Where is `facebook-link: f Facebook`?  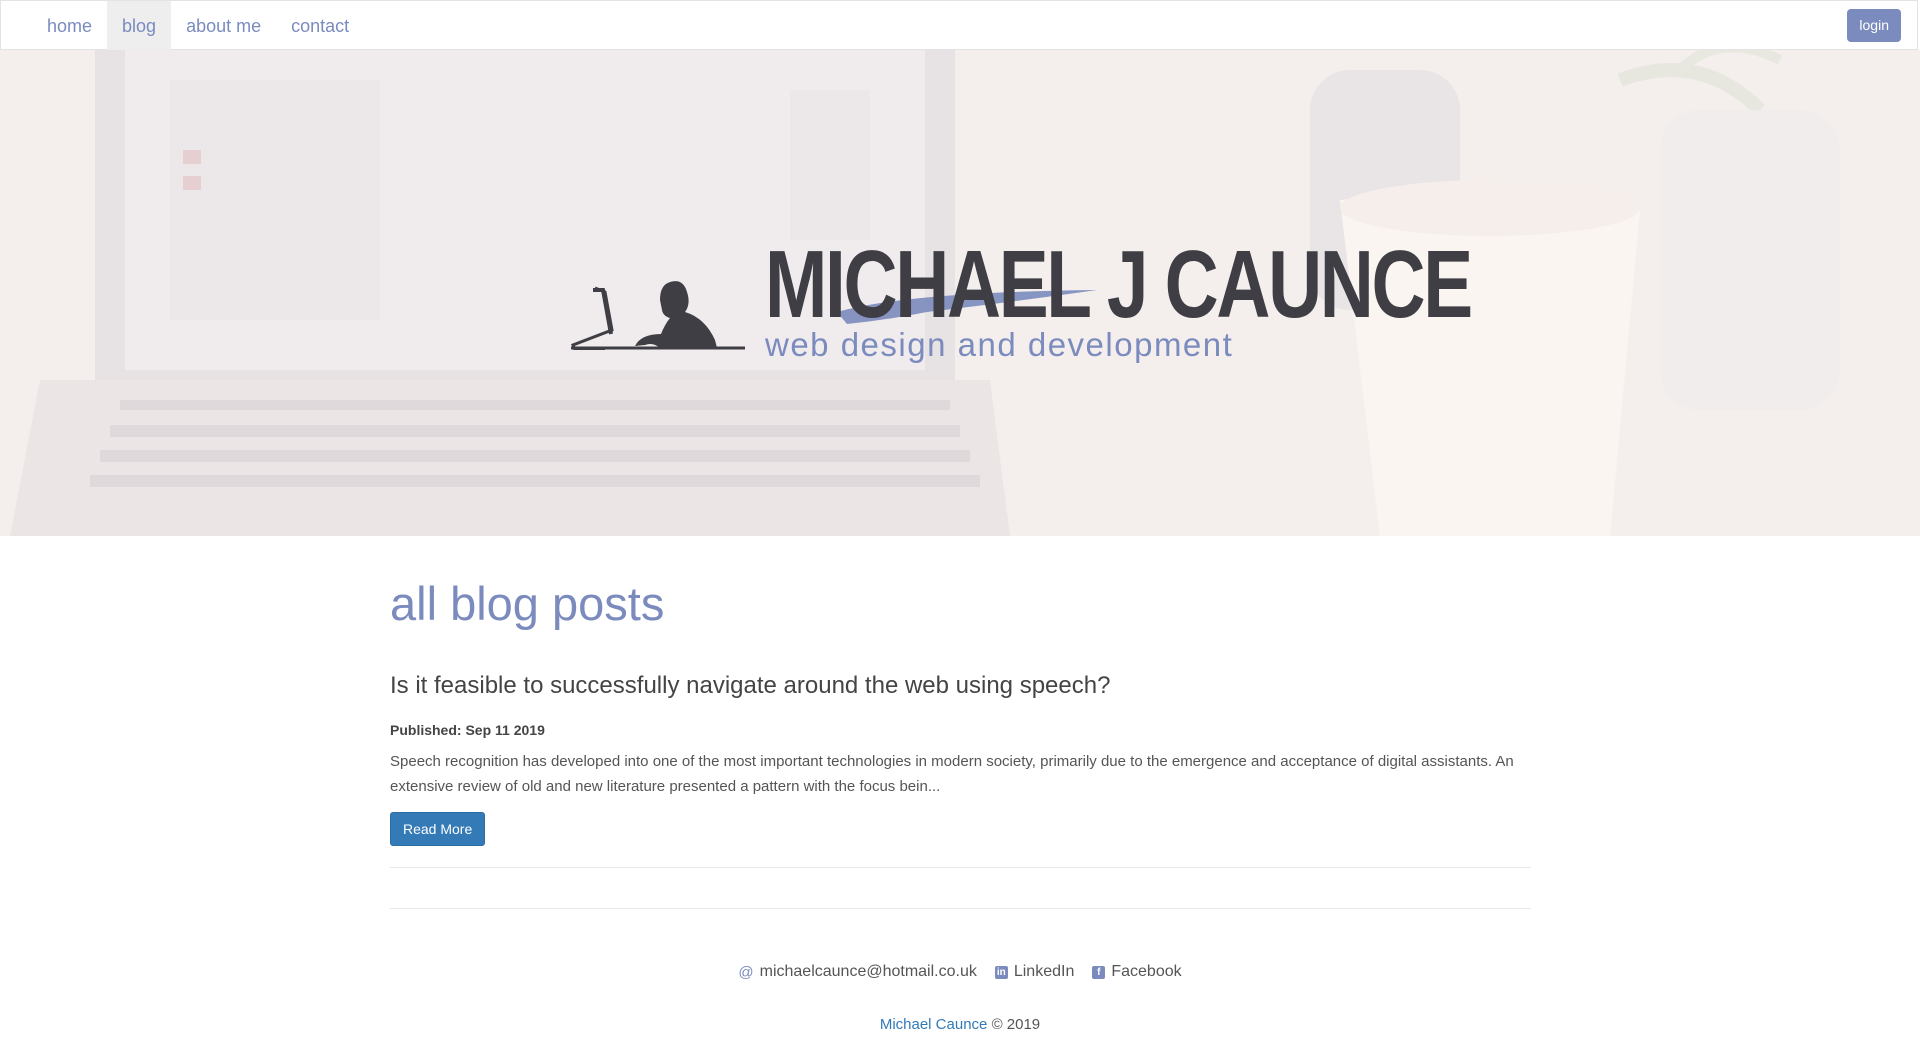 facebook-link: f Facebook is located at coordinates (1137, 972).